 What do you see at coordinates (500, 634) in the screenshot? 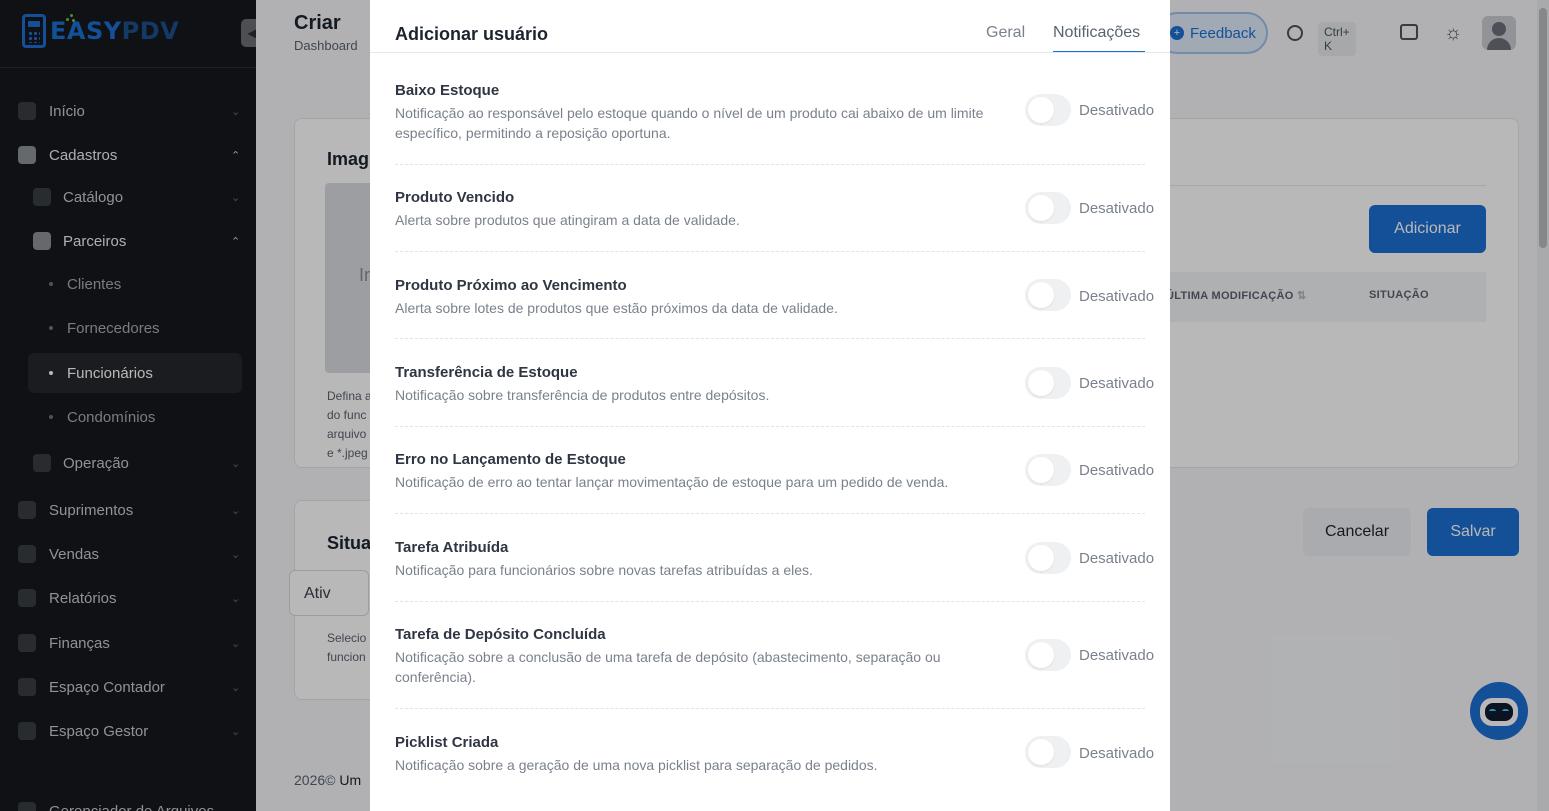
I see `notification-title: Tarefa de Depósito Concluída` at bounding box center [500, 634].